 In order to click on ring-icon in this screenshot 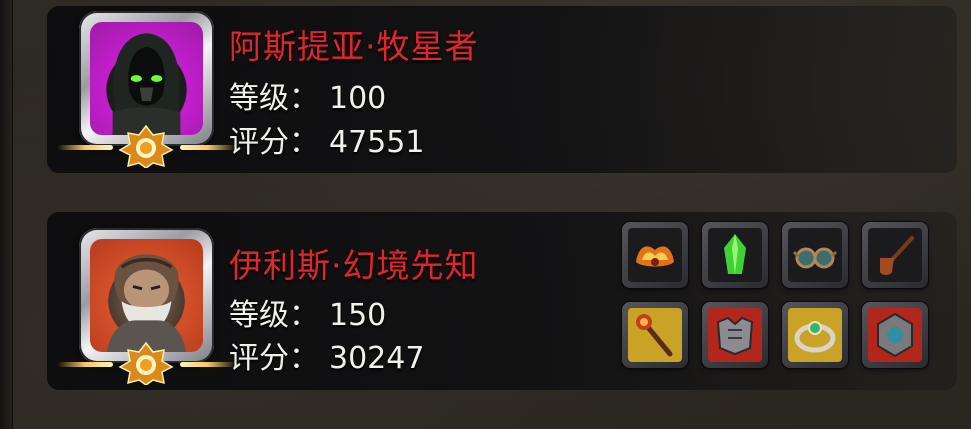, I will do `click(815, 335)`.